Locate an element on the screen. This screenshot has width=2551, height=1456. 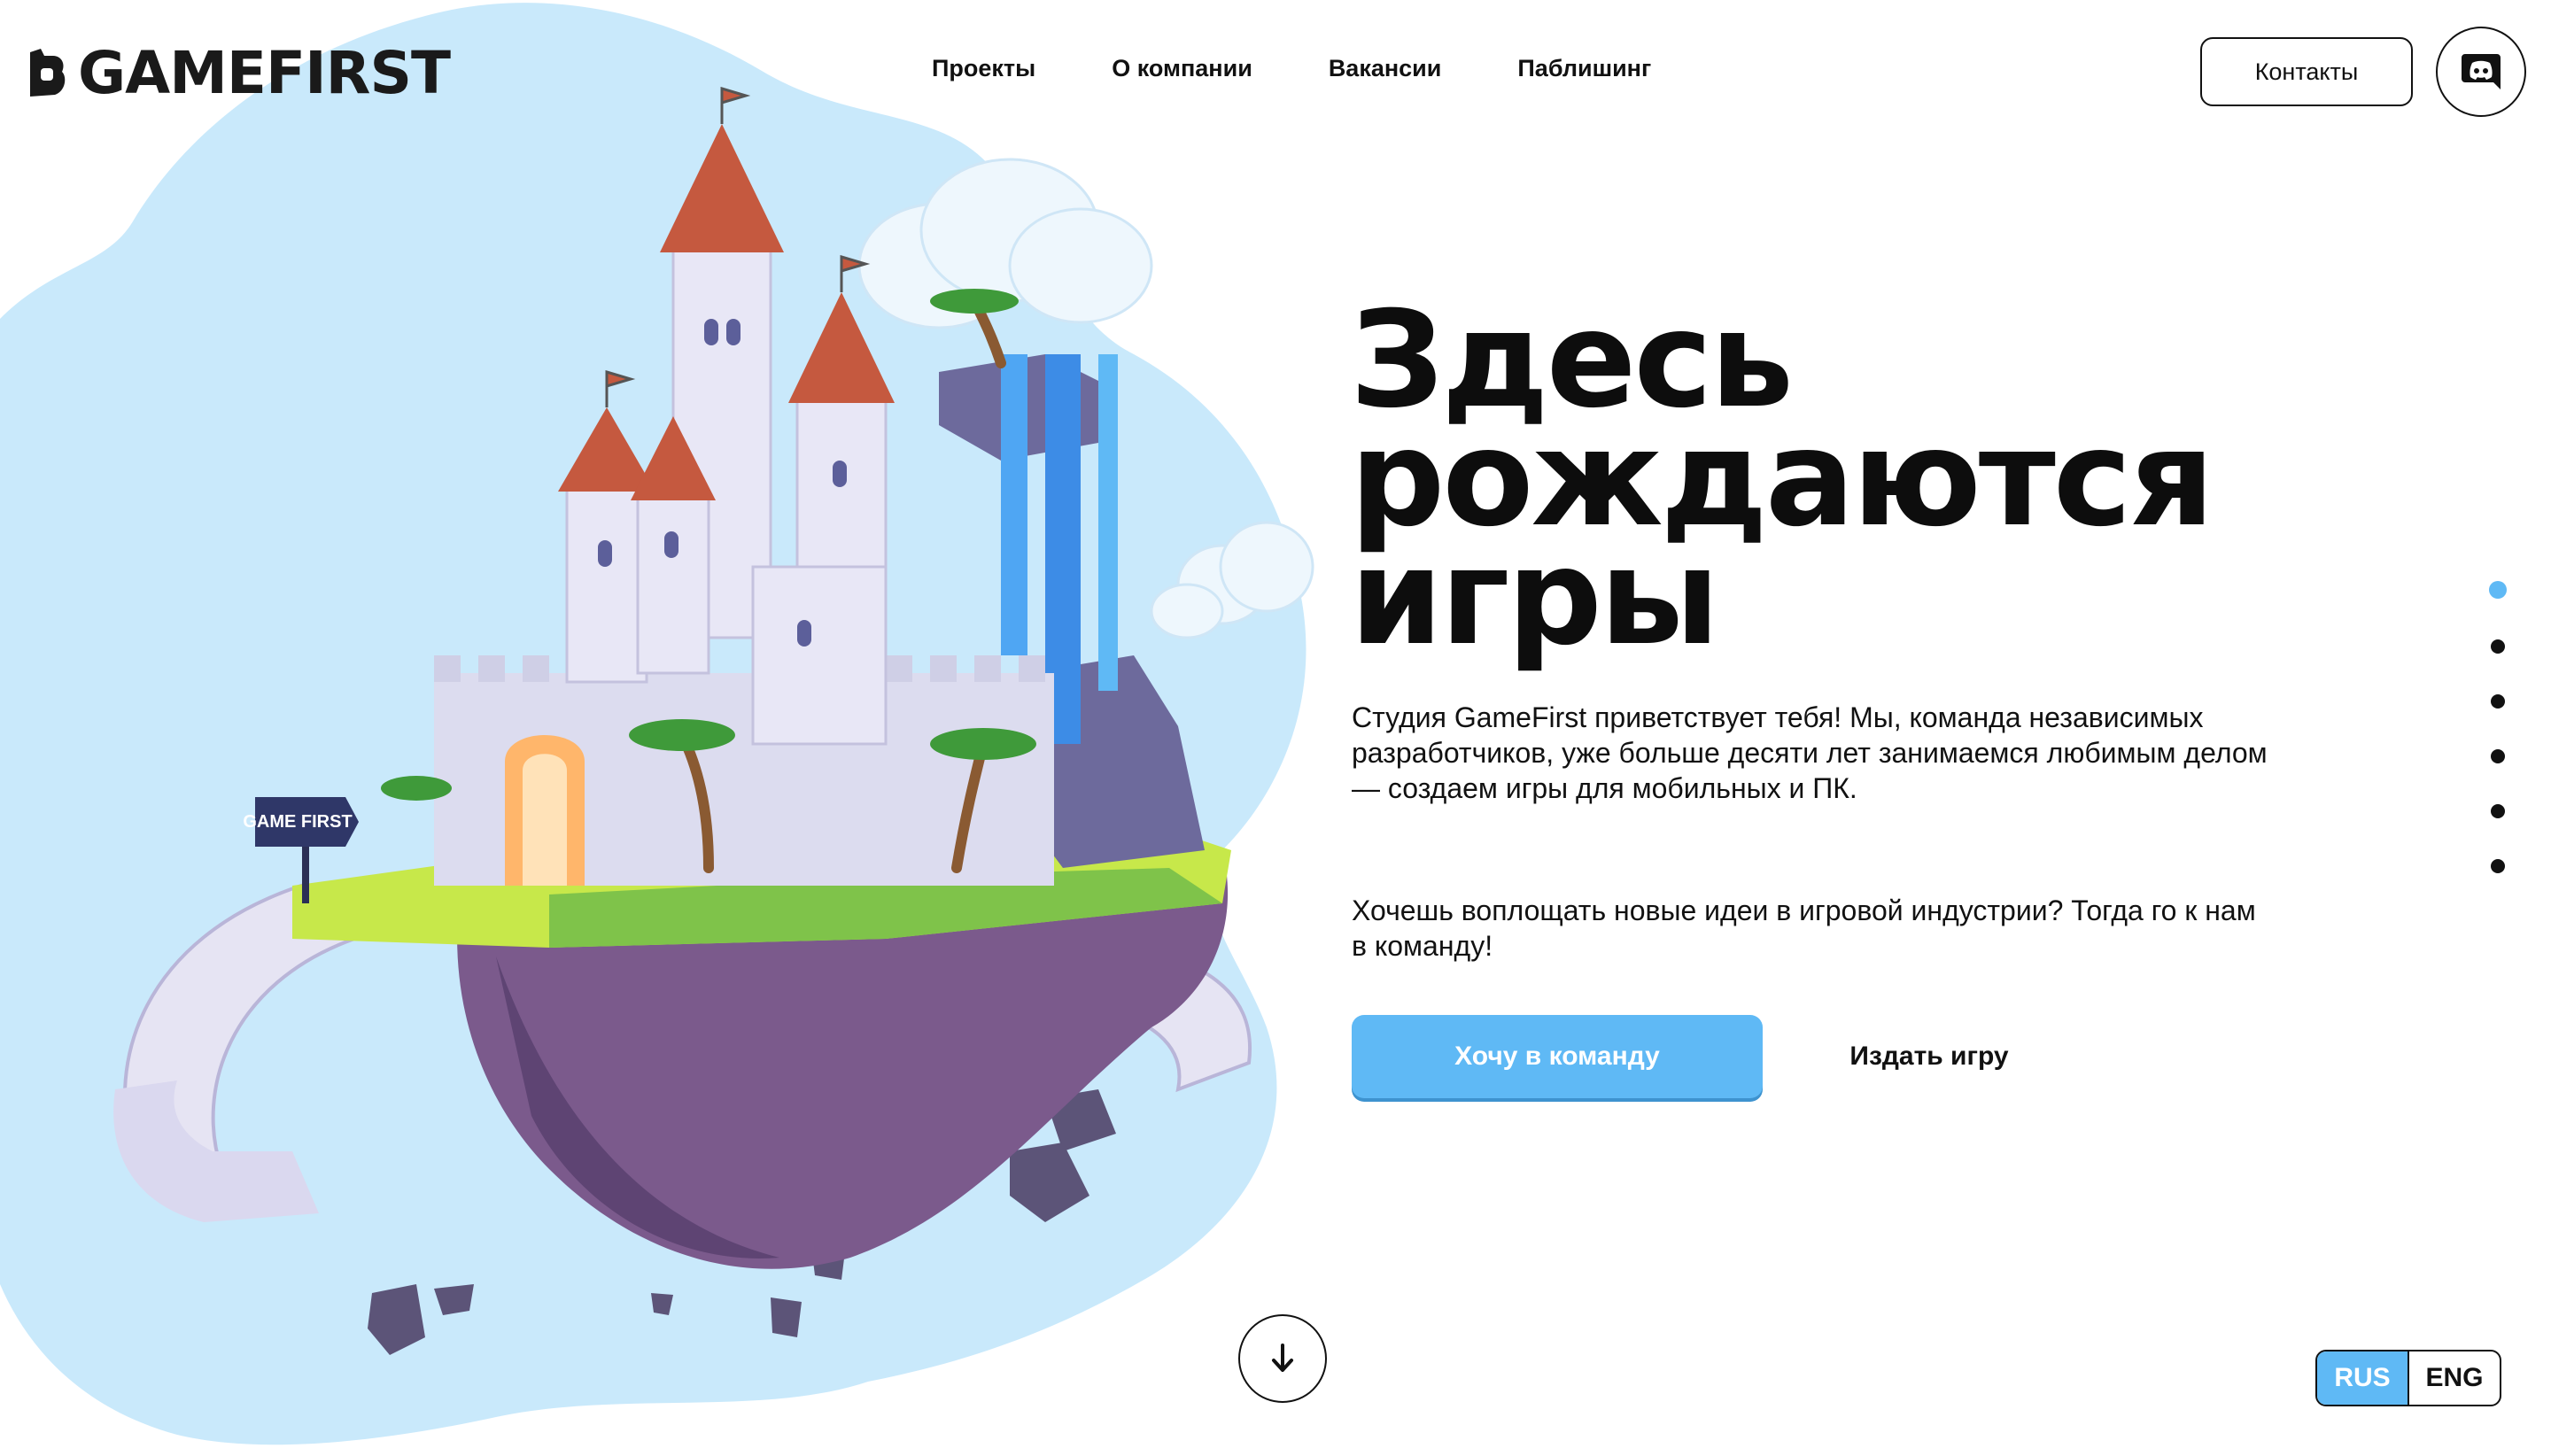
language-switcher: RUS ENG is located at coordinates (2408, 1378).